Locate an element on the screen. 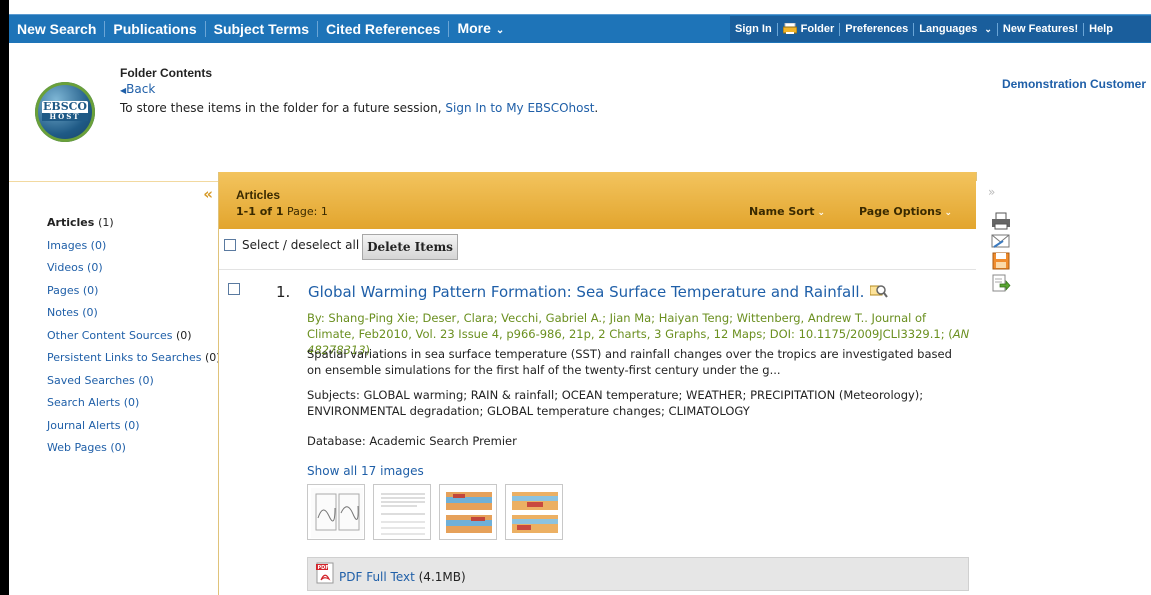 Image resolution: width=1151 pixels, height=595 pixels. nav-new-features: New Features! is located at coordinates (1041, 29).